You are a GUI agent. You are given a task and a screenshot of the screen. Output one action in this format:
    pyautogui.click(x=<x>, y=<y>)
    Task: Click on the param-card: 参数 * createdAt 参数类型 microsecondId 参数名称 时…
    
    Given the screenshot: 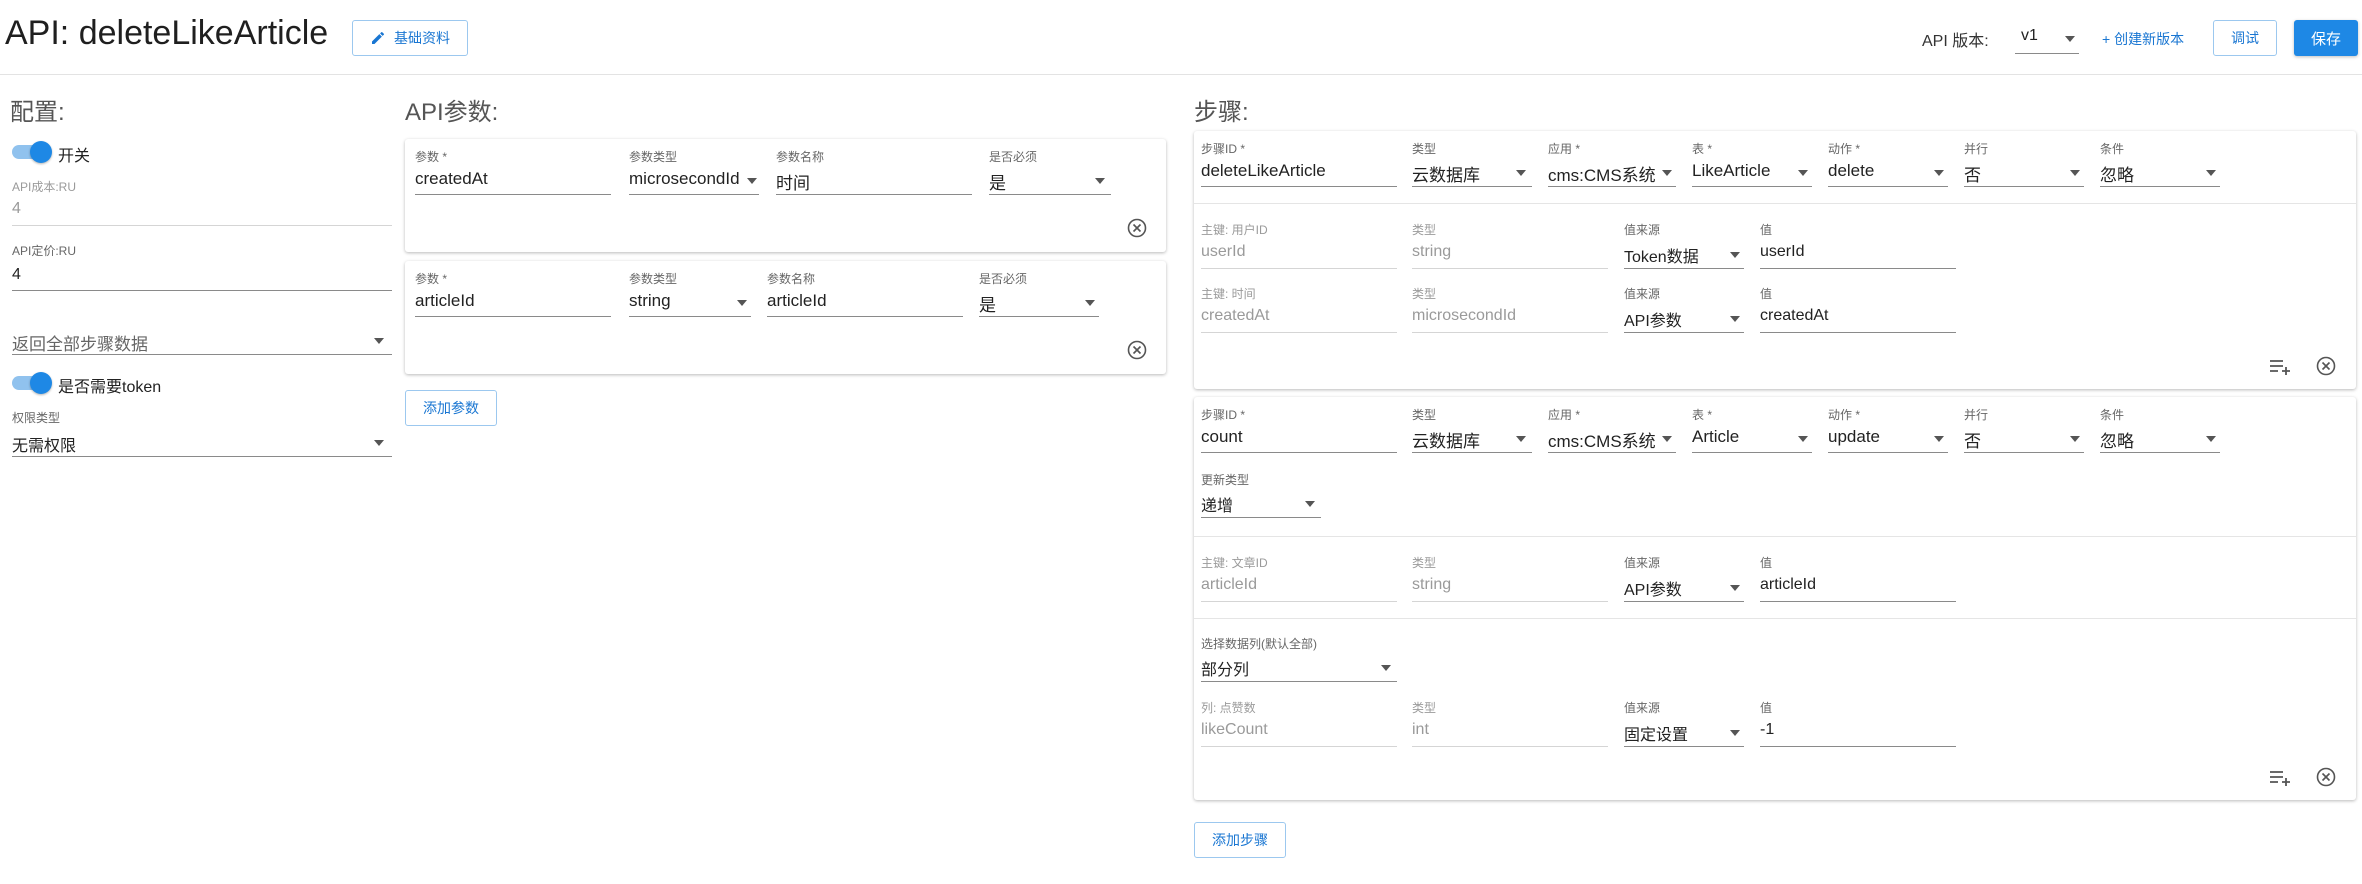 What is the action you would take?
    pyautogui.click(x=785, y=195)
    